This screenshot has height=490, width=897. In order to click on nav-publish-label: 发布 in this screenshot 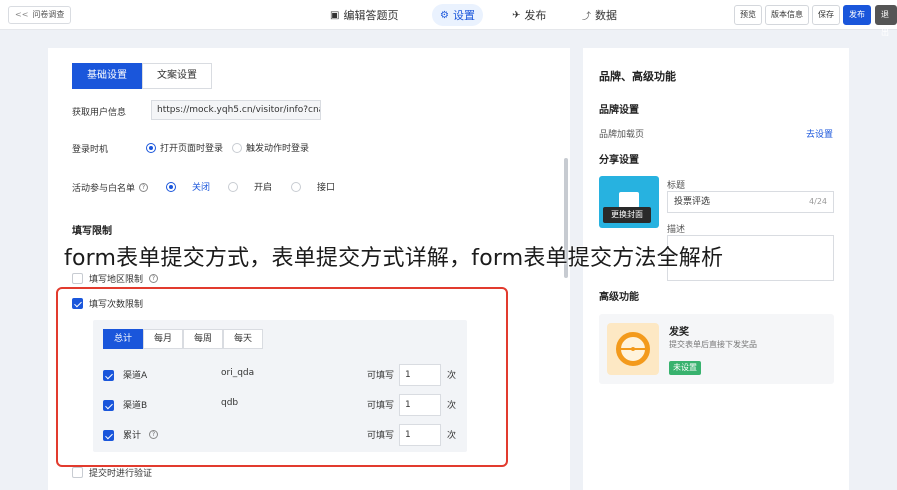, I will do `click(535, 15)`.